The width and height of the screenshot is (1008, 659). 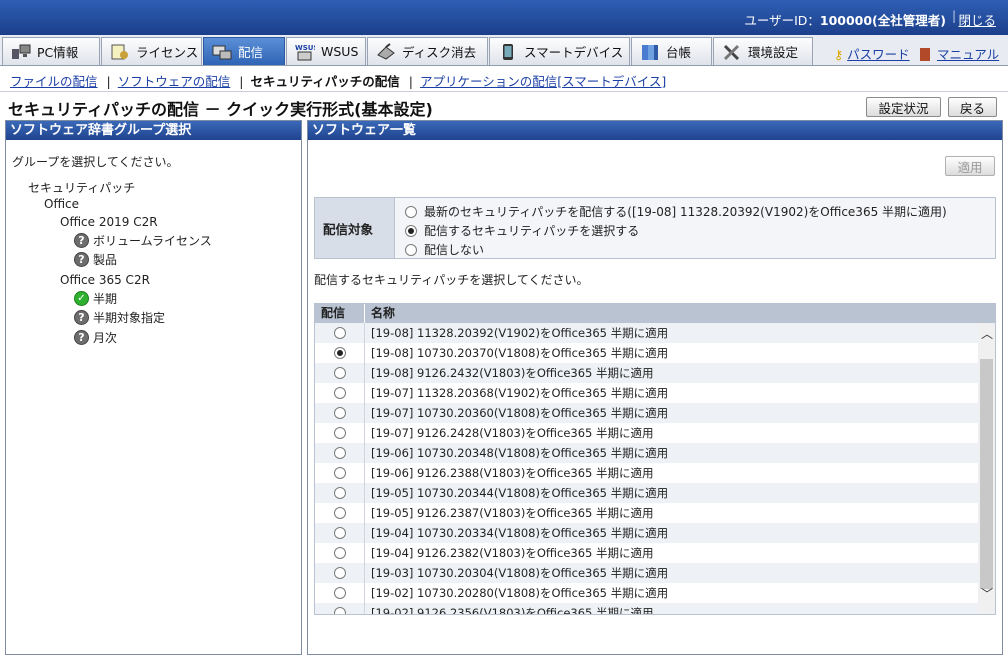 What do you see at coordinates (512, 610) in the screenshot?
I see `patch-name-cell: [19-02] 9126.2356(V1803)をOffice365 半期に適用` at bounding box center [512, 610].